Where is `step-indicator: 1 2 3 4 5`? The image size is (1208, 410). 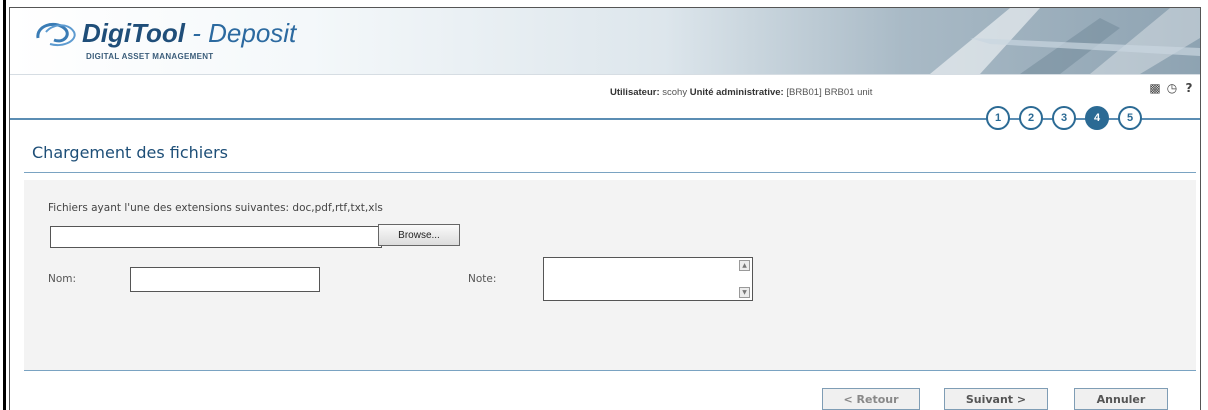 step-indicator: 1 2 3 4 5 is located at coordinates (1068, 118).